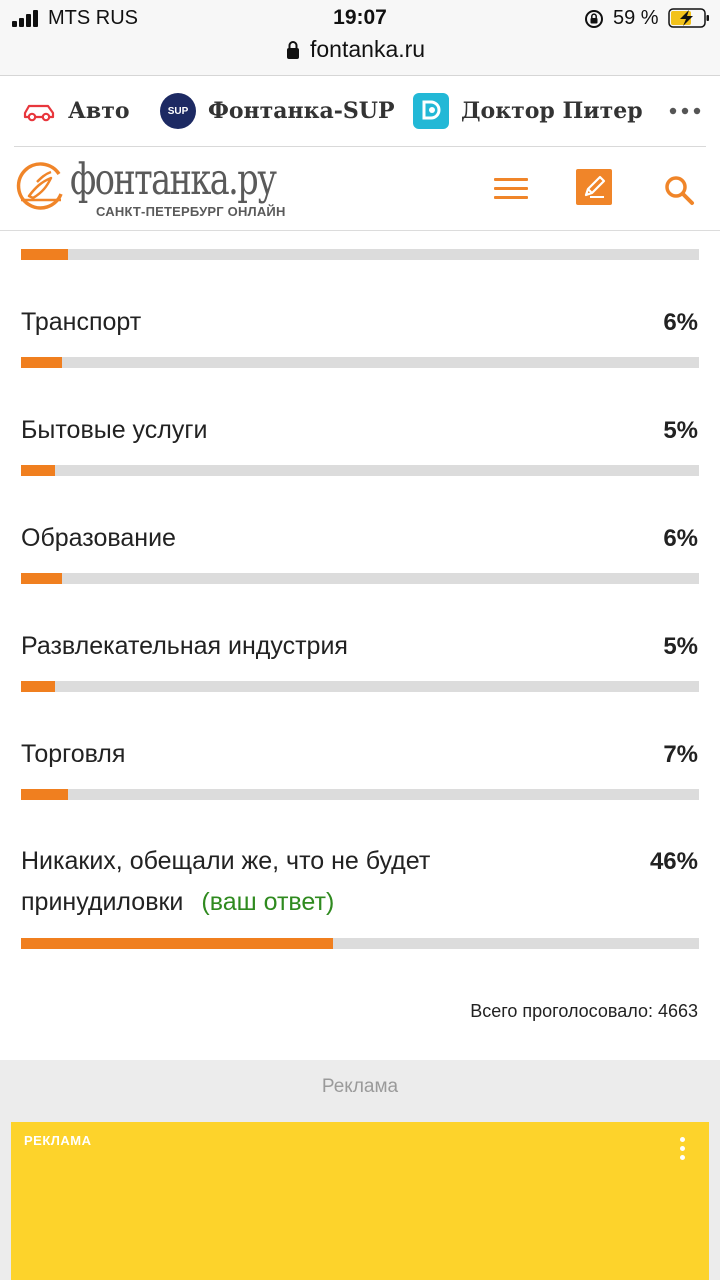  I want to click on car-icon, so click(39, 111).